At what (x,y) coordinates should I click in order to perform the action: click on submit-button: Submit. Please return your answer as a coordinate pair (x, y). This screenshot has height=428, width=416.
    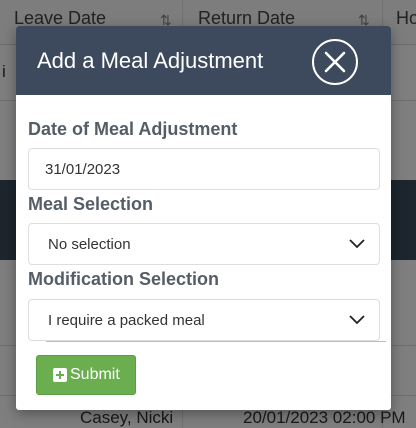
    Looking at the image, I should click on (86, 375).